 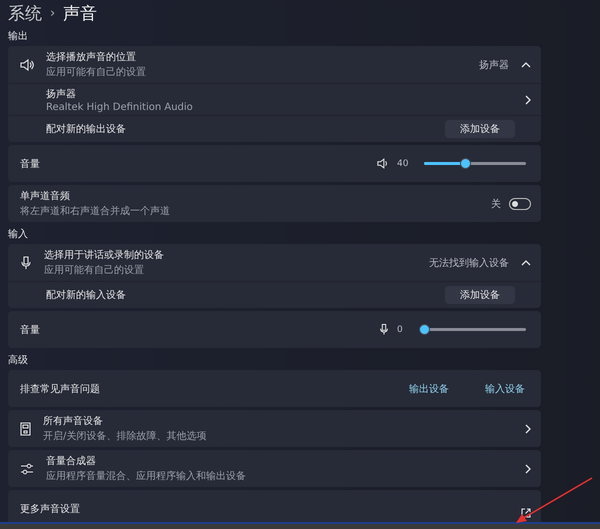 I want to click on row-title: 配对新的输出设备, so click(x=86, y=129).